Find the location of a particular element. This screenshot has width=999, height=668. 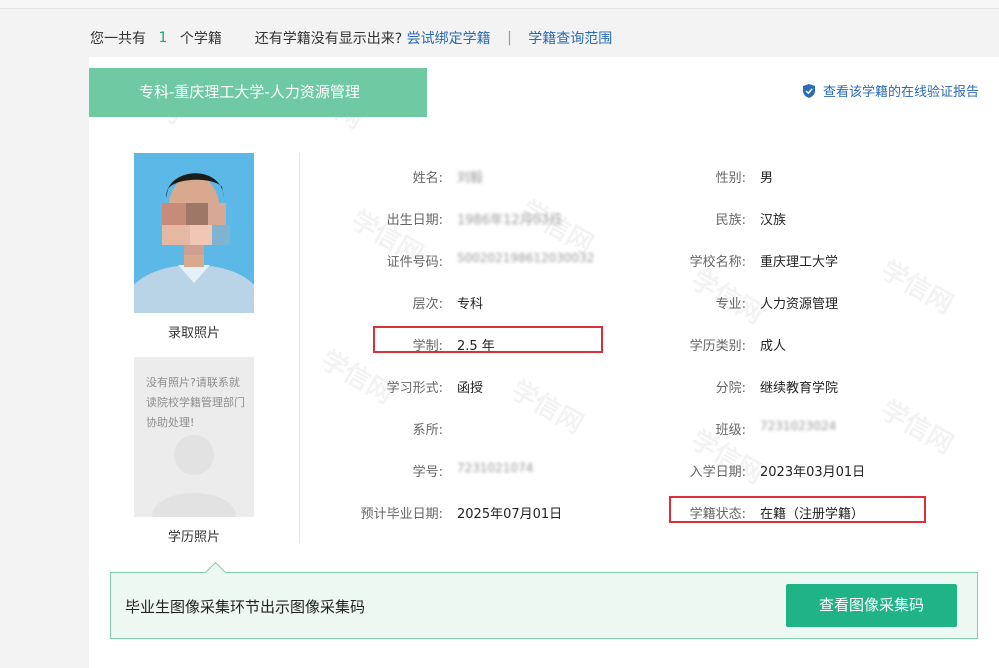

gender-label: 性别: is located at coordinates (730, 178).